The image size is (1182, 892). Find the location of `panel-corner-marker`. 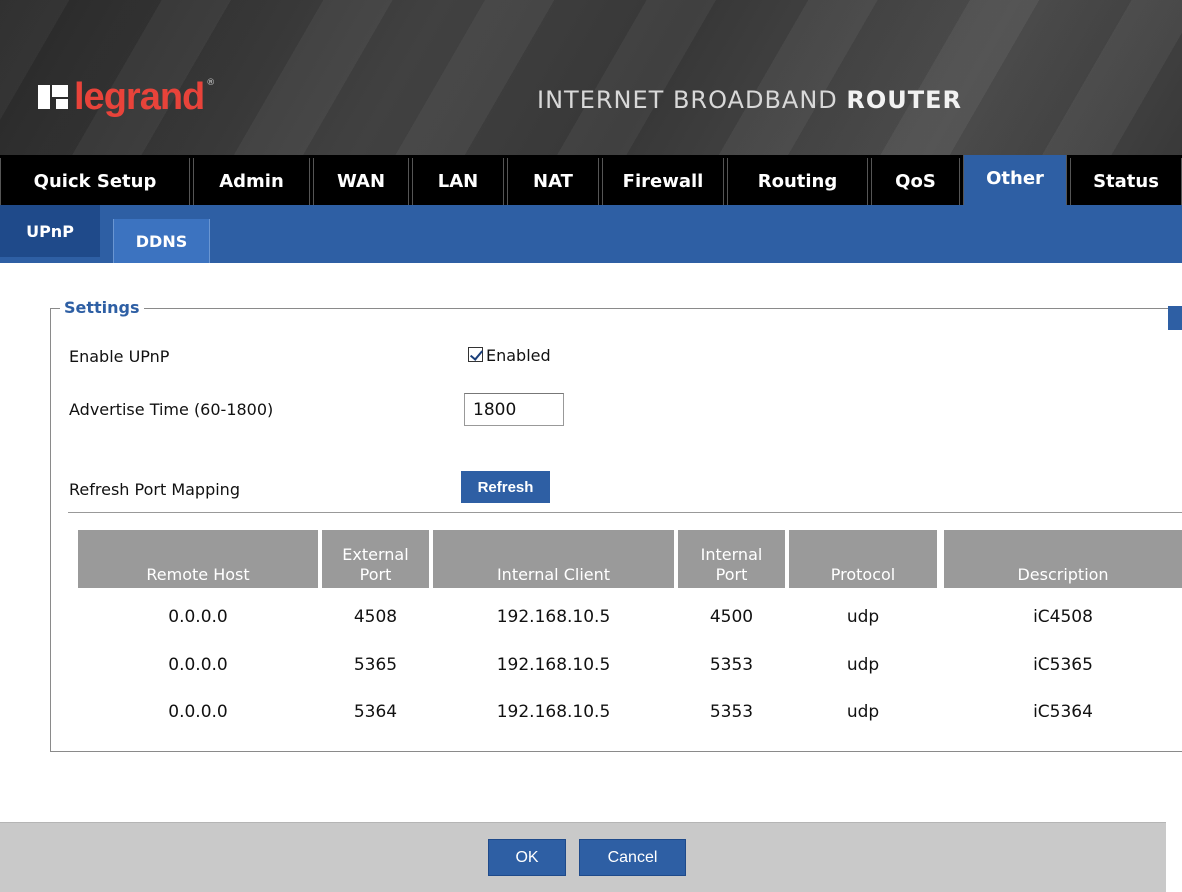

panel-corner-marker is located at coordinates (1175, 318).